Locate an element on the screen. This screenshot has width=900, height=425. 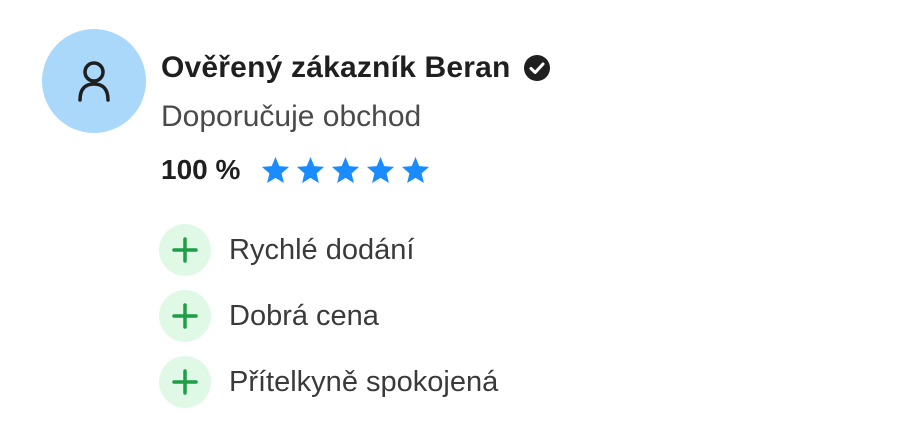
pro-label: Dobrá cena is located at coordinates (304, 315).